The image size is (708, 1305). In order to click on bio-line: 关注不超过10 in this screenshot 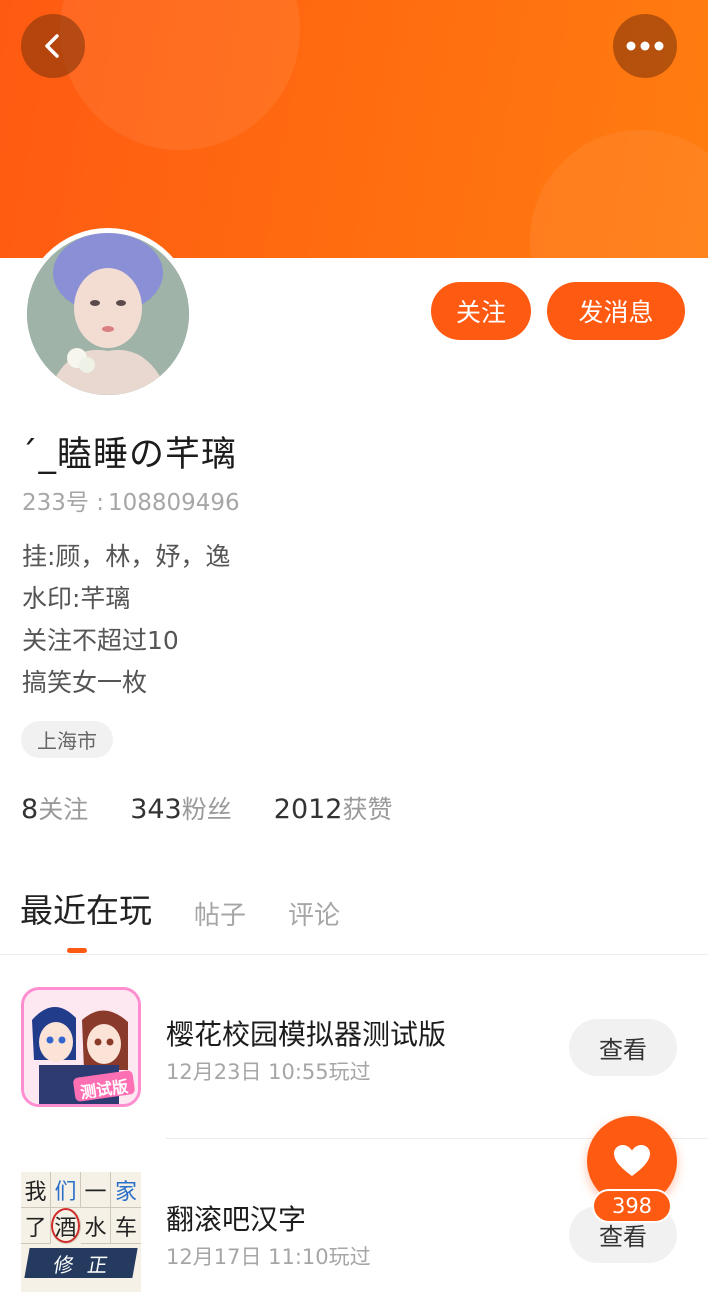, I will do `click(100, 640)`.